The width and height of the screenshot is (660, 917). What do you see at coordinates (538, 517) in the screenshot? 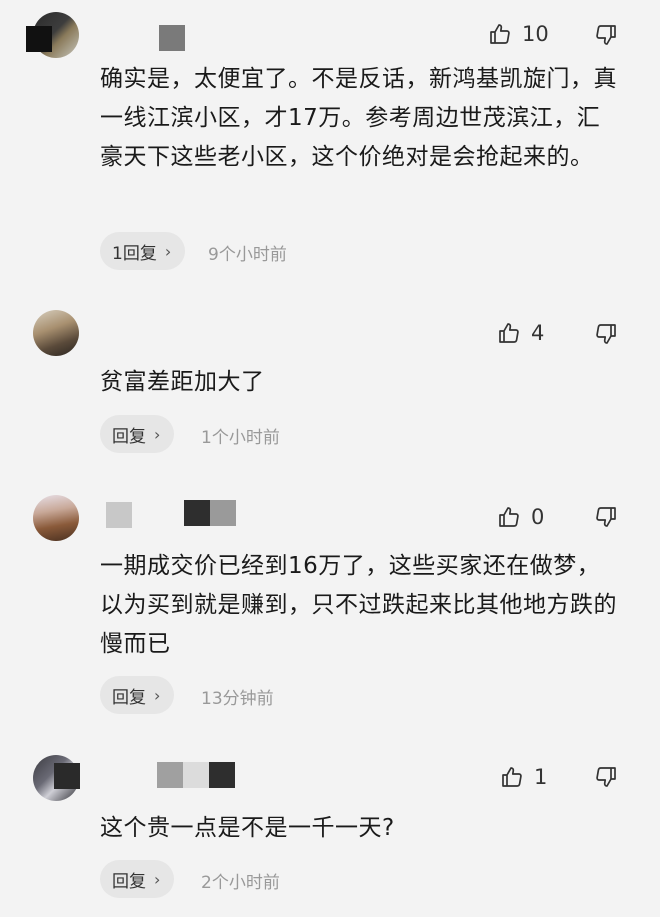
I see `like-count: 0` at bounding box center [538, 517].